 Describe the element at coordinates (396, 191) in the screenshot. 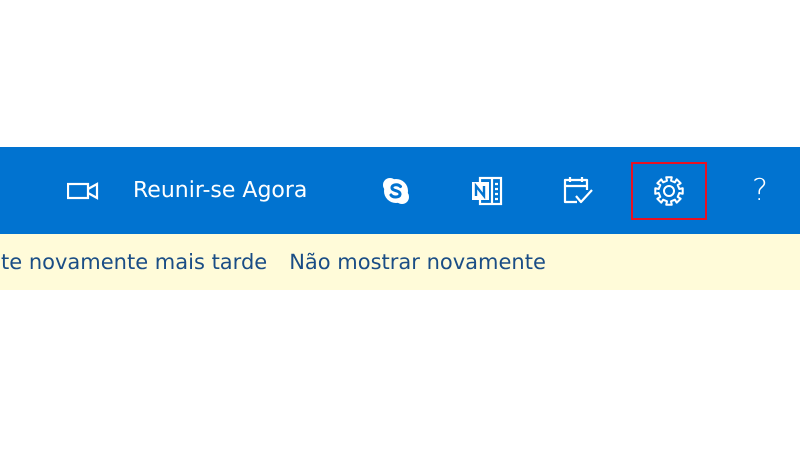

I see `skype-icon` at that location.